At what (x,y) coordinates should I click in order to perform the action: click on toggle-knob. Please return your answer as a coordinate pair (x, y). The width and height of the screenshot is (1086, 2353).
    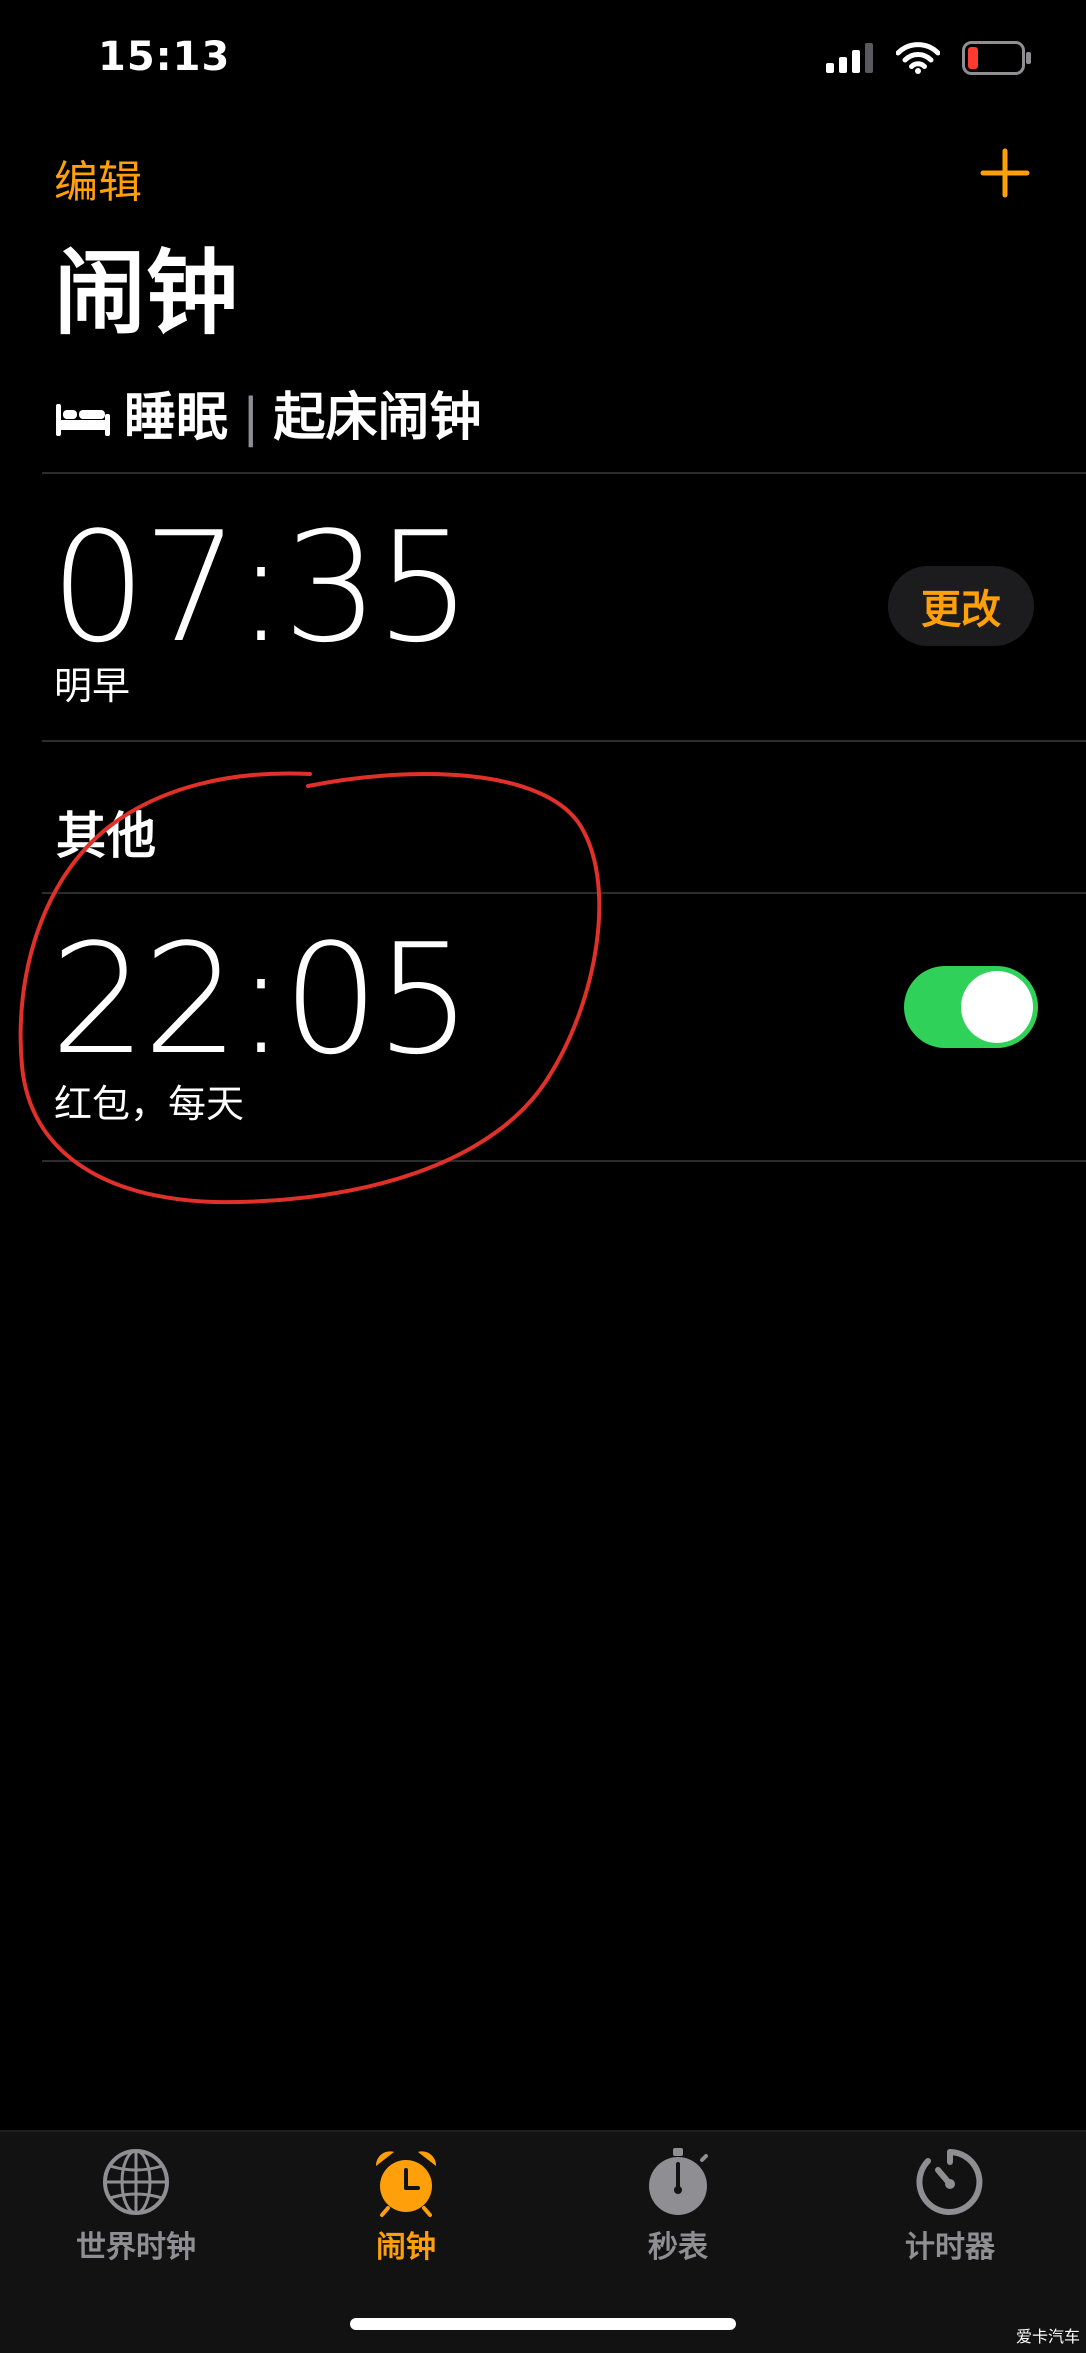
    Looking at the image, I should click on (997, 1007).